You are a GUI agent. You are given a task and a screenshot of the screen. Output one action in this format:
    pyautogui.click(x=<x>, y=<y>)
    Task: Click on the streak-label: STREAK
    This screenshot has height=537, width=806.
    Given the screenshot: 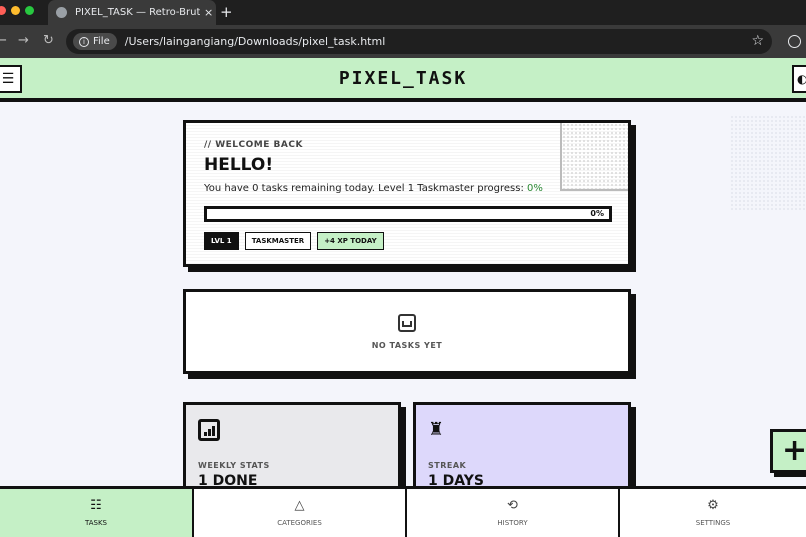 What is the action you would take?
    pyautogui.click(x=447, y=465)
    